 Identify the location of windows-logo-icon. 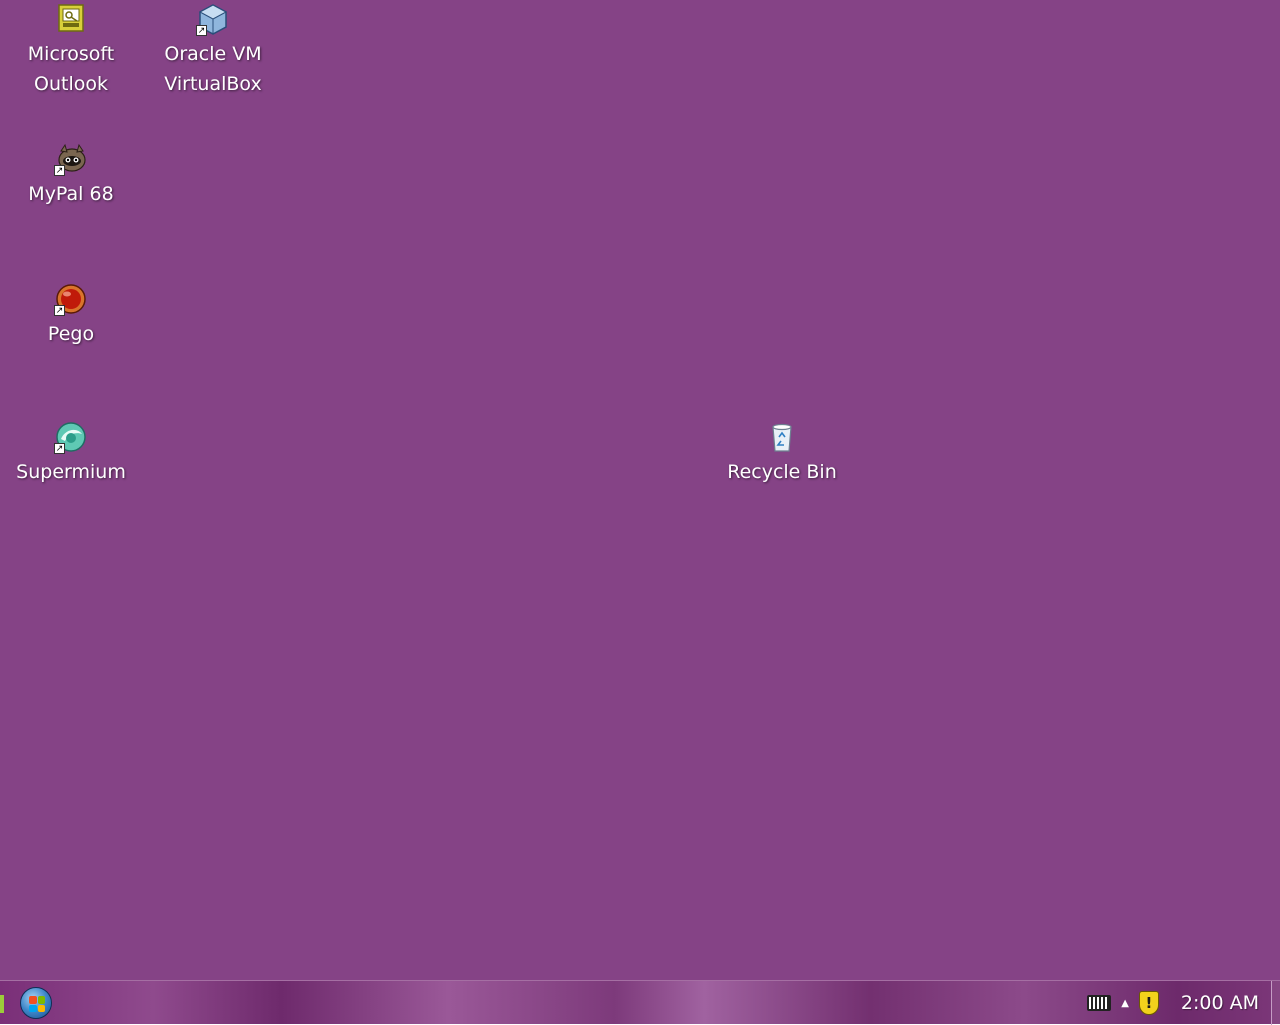
(37, 1004).